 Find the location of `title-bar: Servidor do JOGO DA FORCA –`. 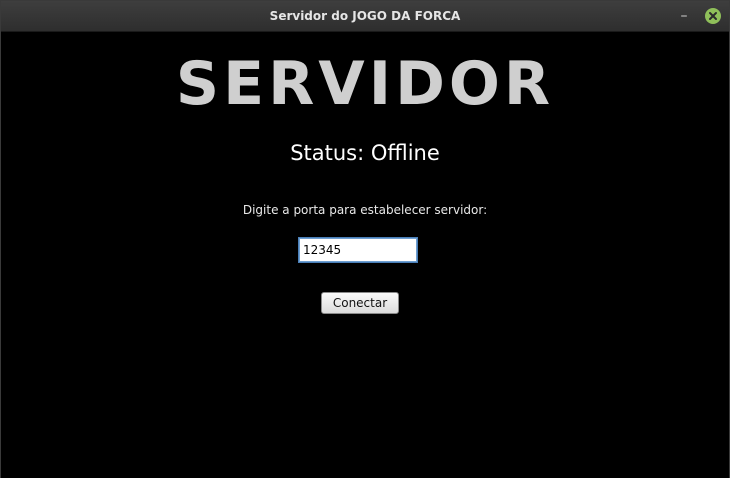

title-bar: Servidor do JOGO DA FORCA – is located at coordinates (365, 16).